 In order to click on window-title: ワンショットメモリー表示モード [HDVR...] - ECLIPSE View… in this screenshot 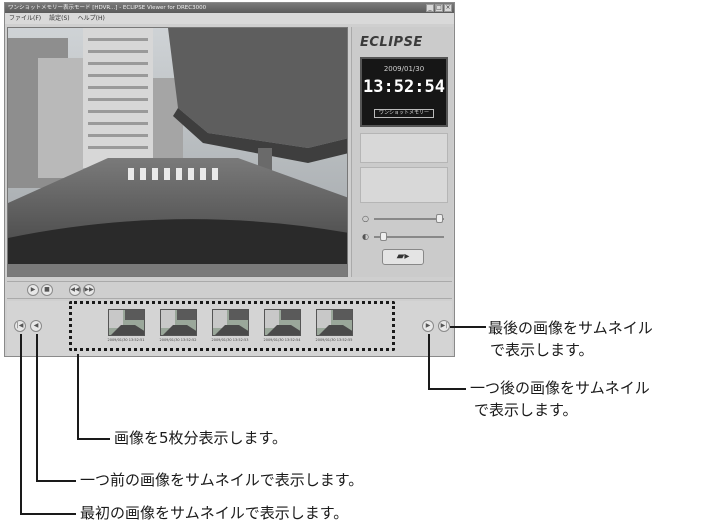, I will do `click(107, 8)`.